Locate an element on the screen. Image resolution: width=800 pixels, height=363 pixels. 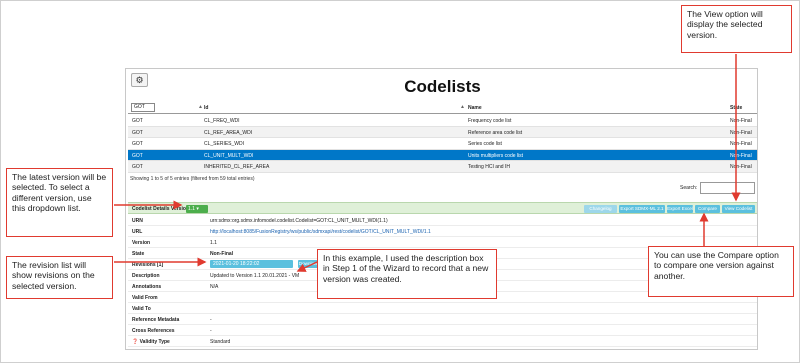
reference-metadata-value: - is located at coordinates (211, 320).